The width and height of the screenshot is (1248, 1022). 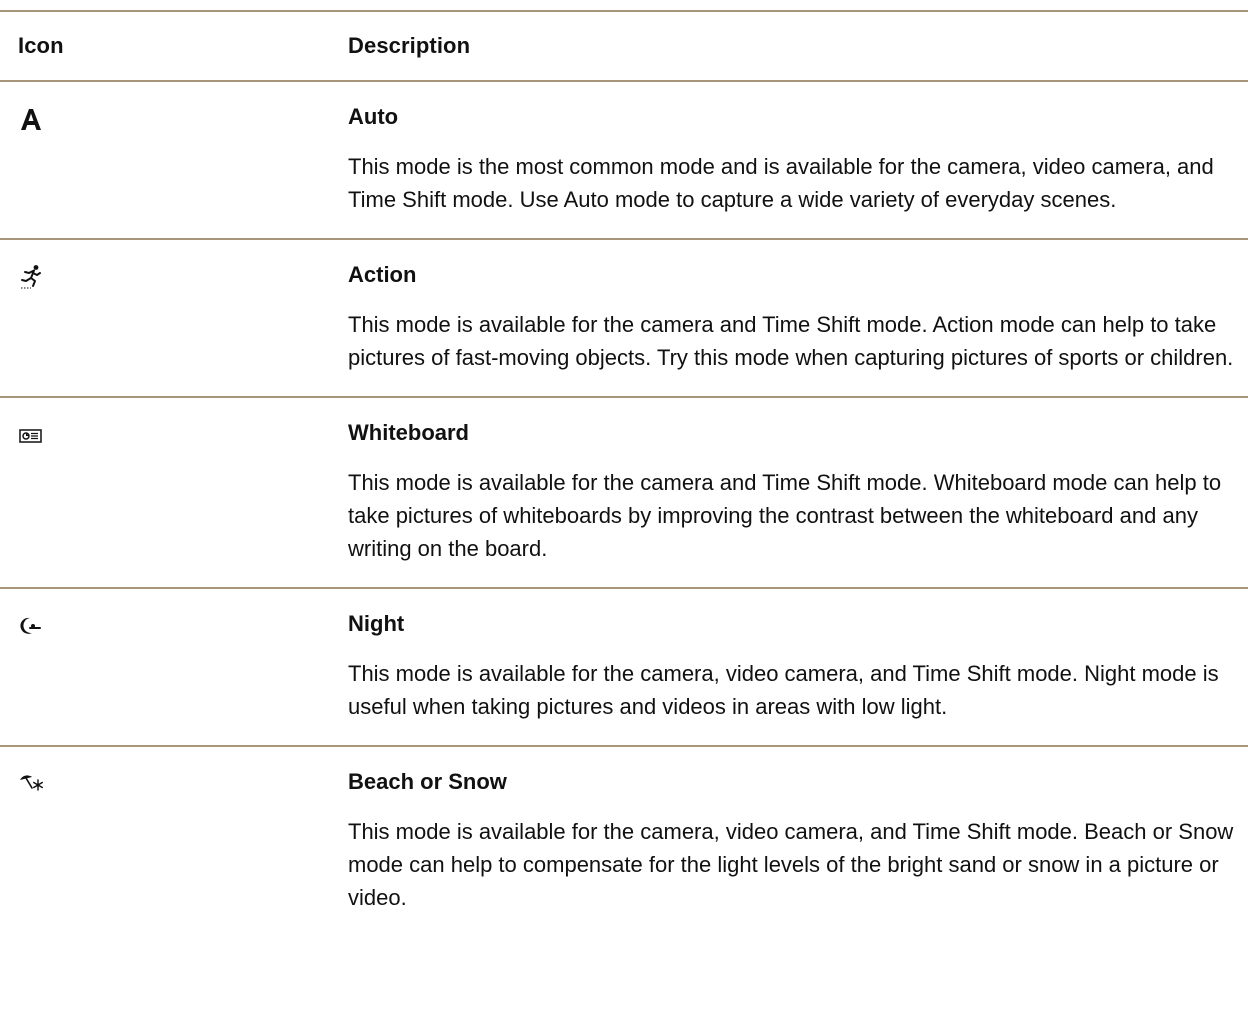 I want to click on whiteboard-icon, so click(x=32, y=436).